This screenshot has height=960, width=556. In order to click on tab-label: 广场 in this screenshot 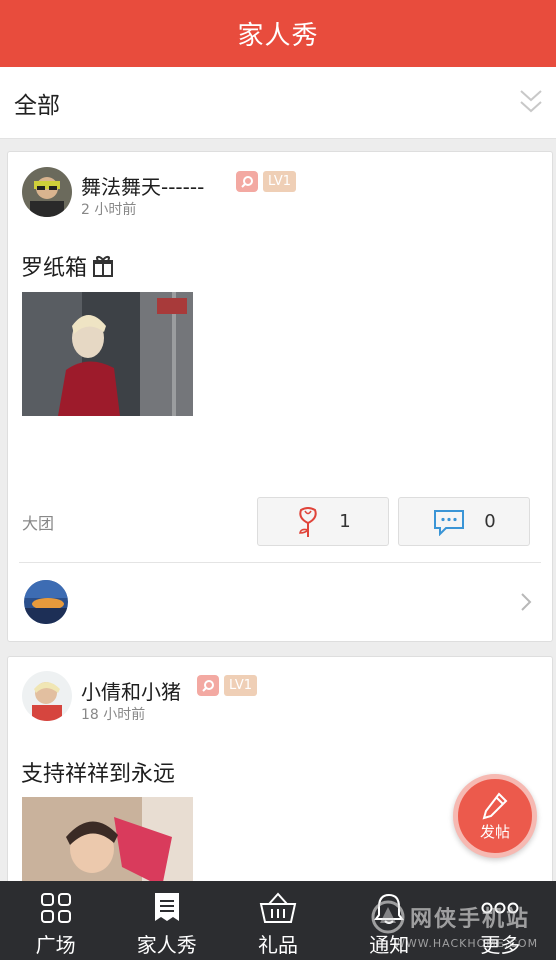, I will do `click(55, 945)`.